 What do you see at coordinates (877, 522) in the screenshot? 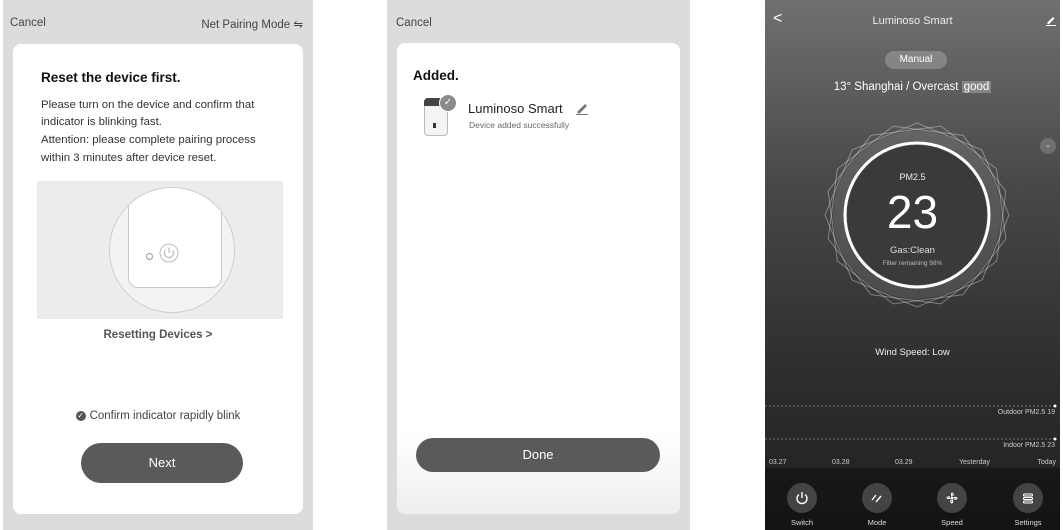
I see `mode-label: Mode` at bounding box center [877, 522].